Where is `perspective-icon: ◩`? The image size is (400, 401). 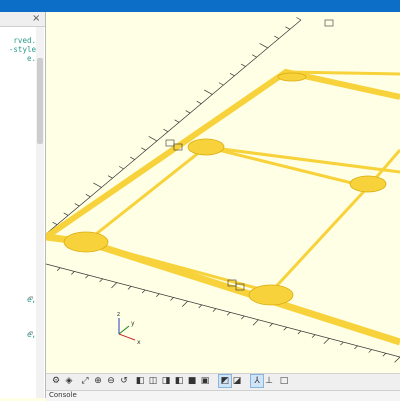 perspective-icon: ◩ is located at coordinates (225, 381).